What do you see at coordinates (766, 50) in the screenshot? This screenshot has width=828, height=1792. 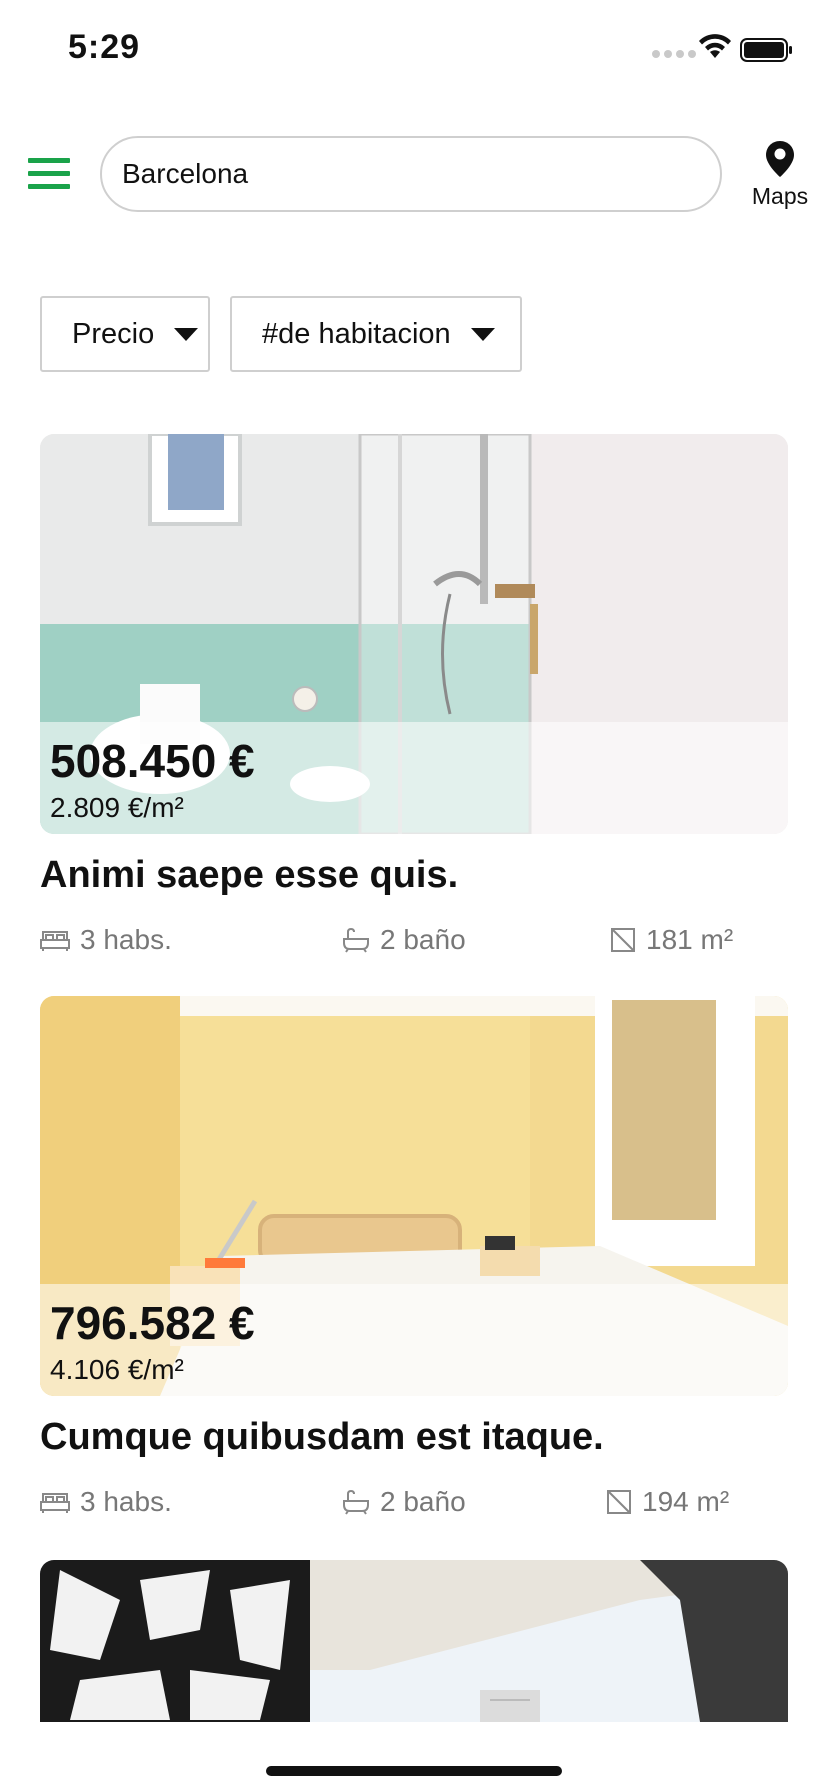 I see `battery-icon` at bounding box center [766, 50].